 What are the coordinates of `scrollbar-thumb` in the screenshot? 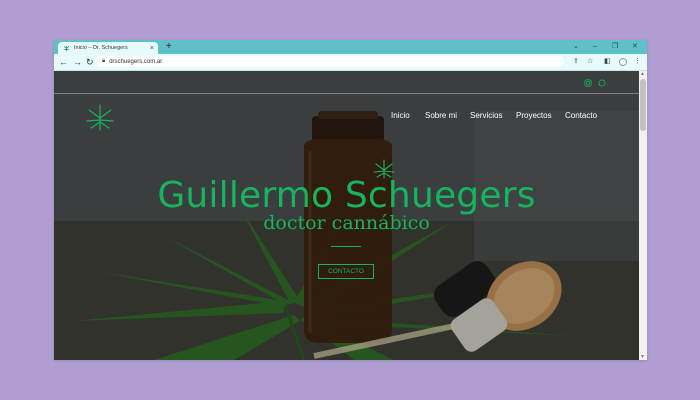 It's located at (643, 105).